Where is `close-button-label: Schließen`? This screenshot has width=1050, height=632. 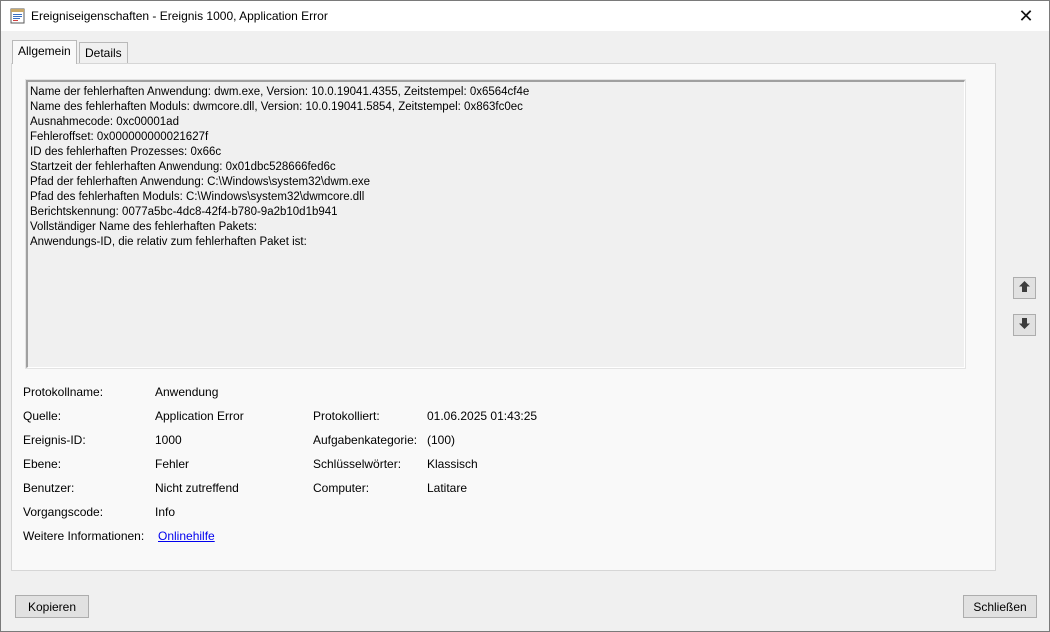 close-button-label: Schließen is located at coordinates (1000, 606).